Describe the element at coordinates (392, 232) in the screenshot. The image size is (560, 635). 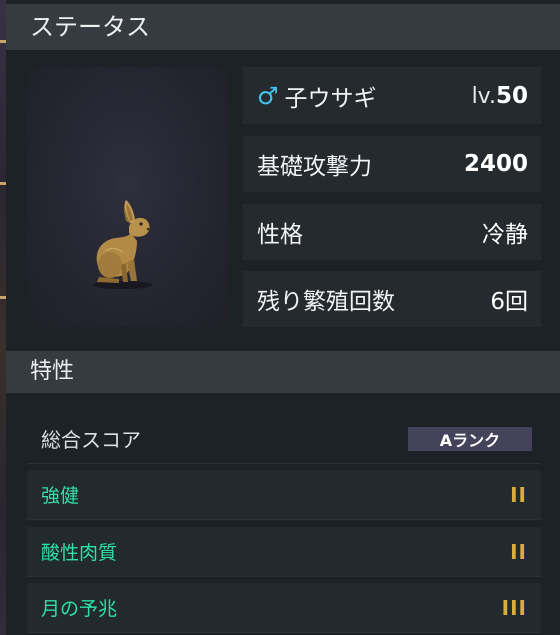
I see `personality-row: 性格 冷静` at that location.